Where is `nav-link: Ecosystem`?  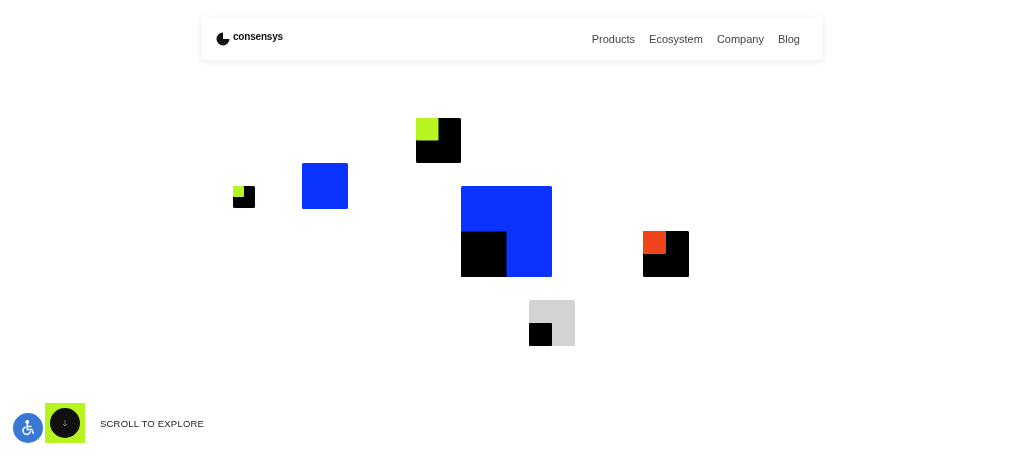
nav-link: Ecosystem is located at coordinates (676, 38).